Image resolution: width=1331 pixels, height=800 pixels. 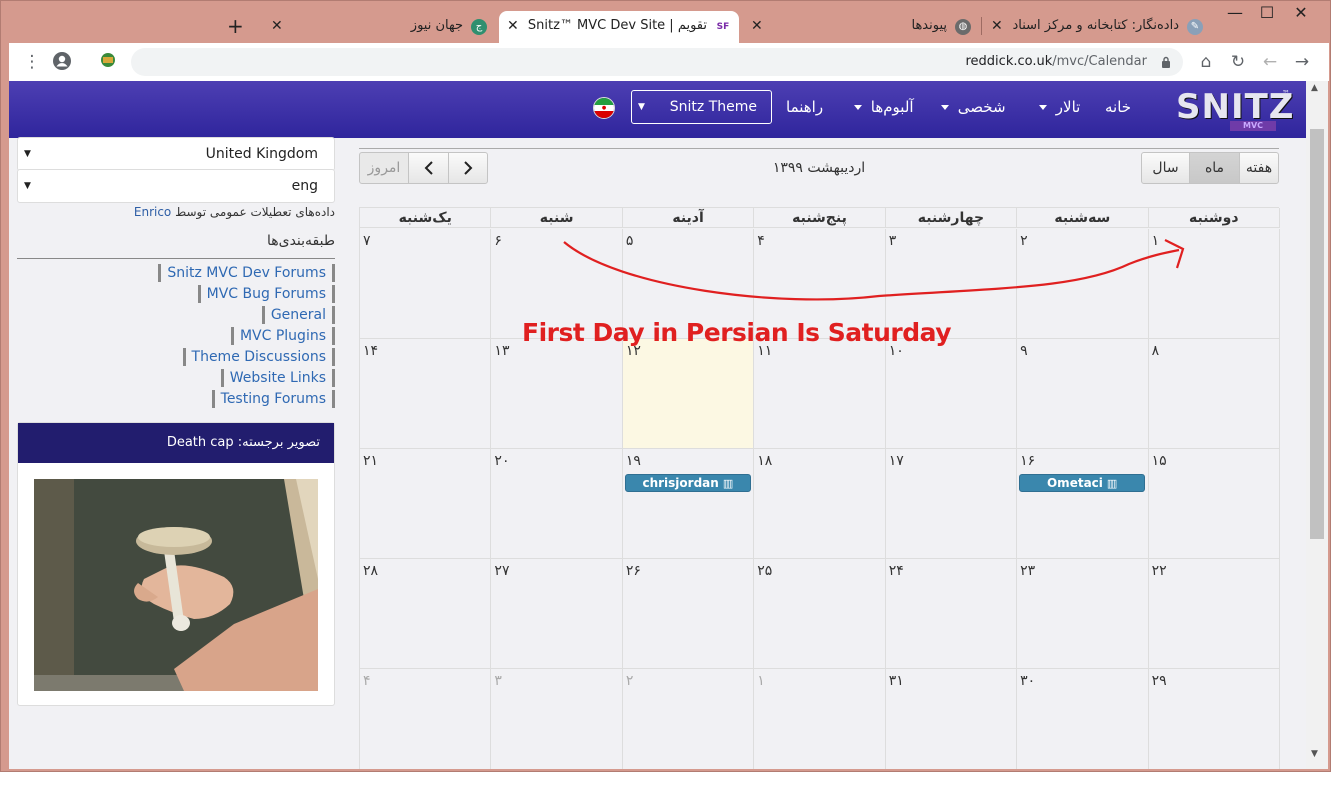 What do you see at coordinates (1238, 62) in the screenshot?
I see `reload-icon: ↻` at bounding box center [1238, 62].